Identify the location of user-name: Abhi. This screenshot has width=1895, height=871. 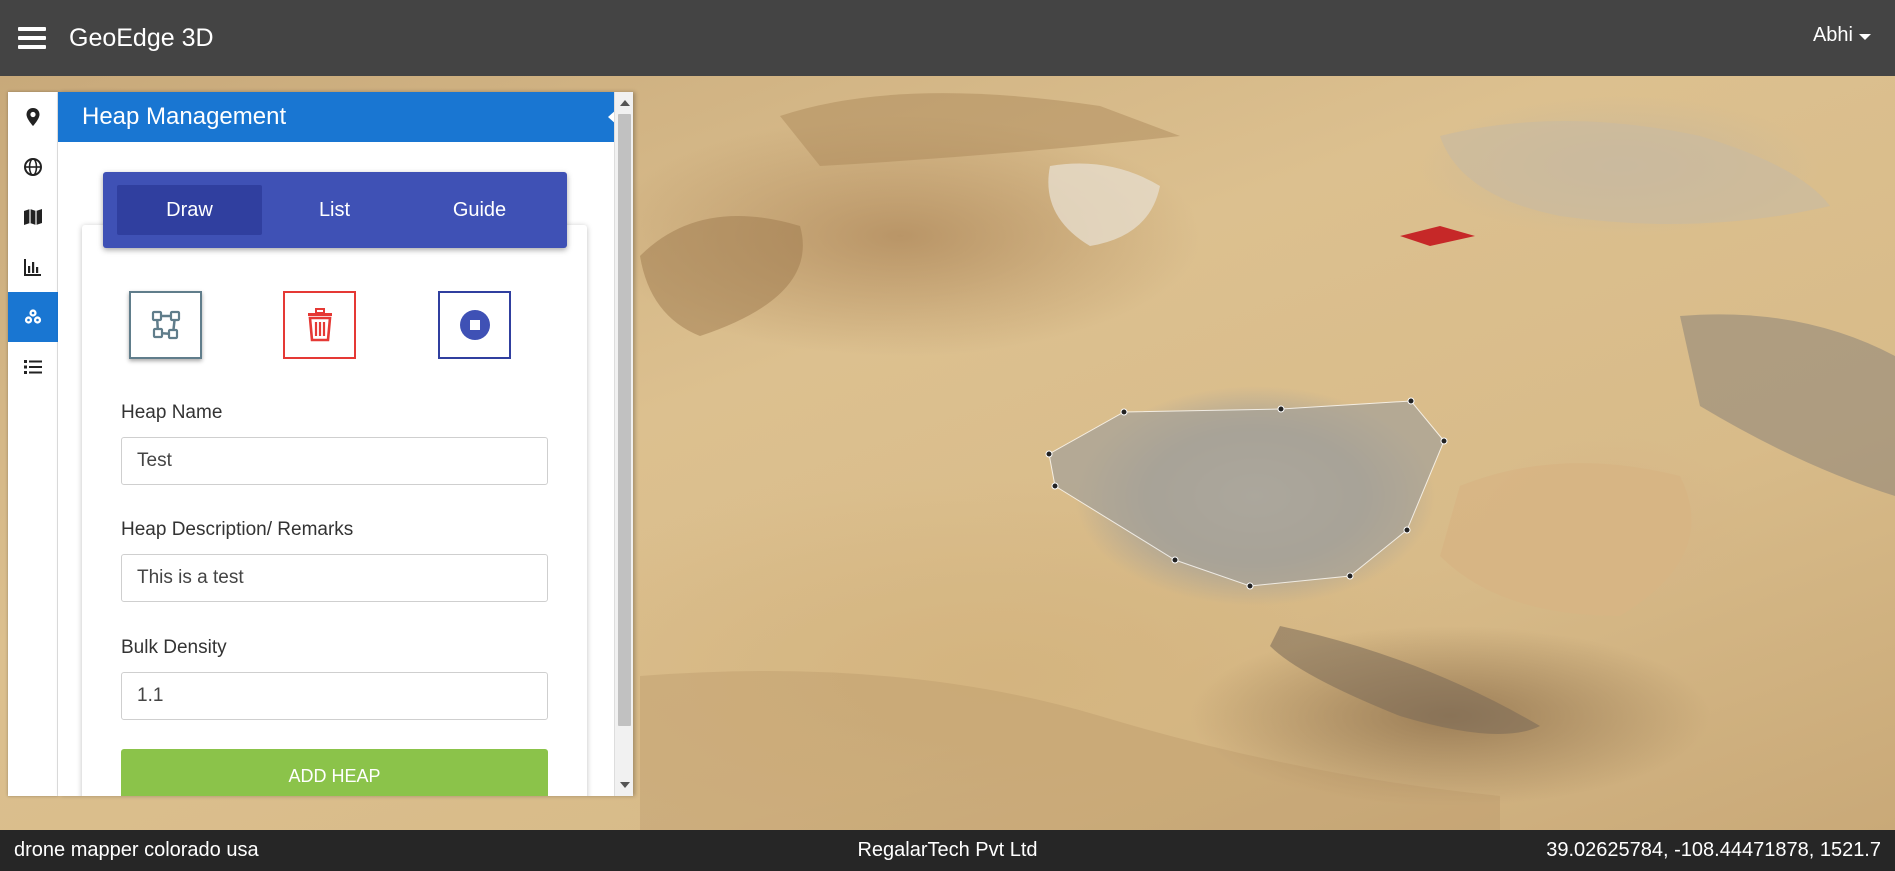
(1832, 35).